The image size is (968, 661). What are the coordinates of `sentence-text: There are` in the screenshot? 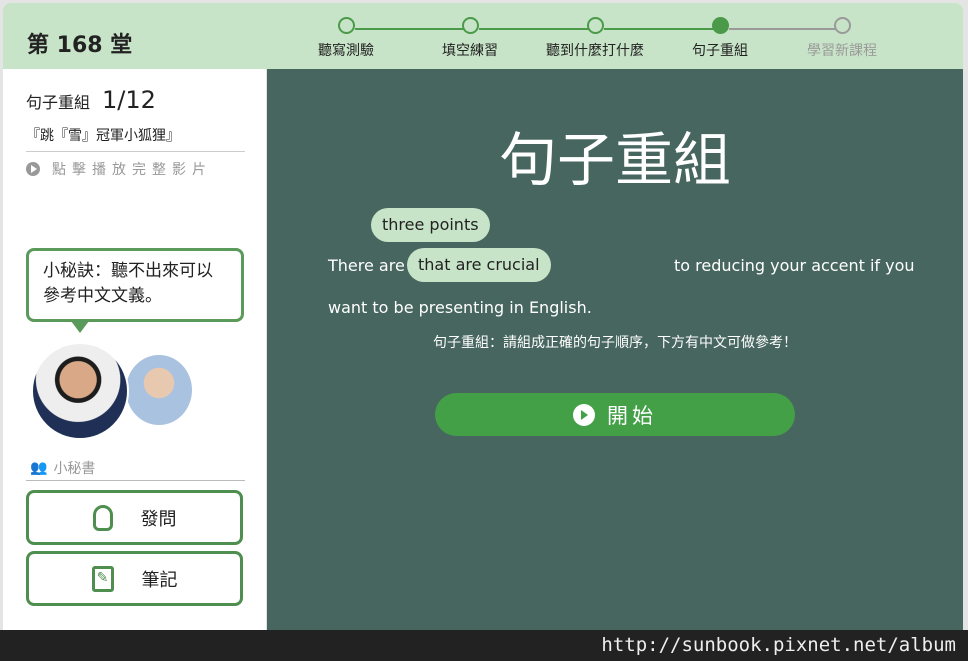 It's located at (366, 265).